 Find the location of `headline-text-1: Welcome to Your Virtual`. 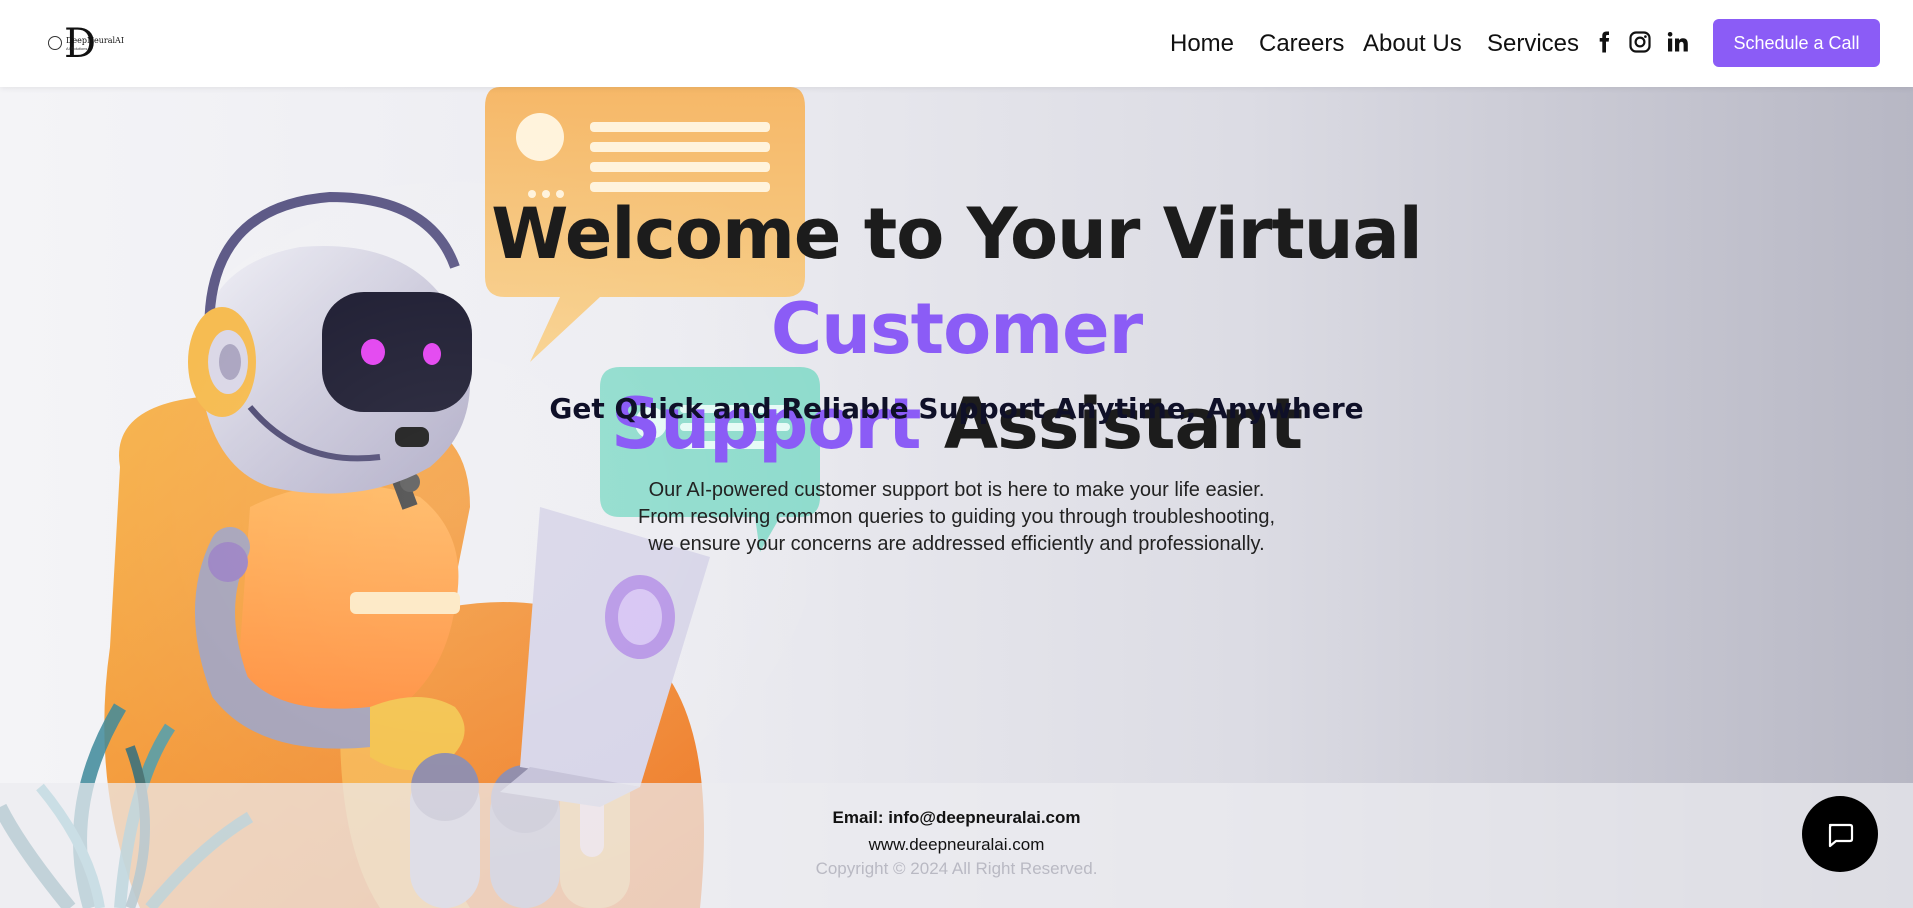

headline-text-1: Welcome to Your Virtual is located at coordinates (957, 234).